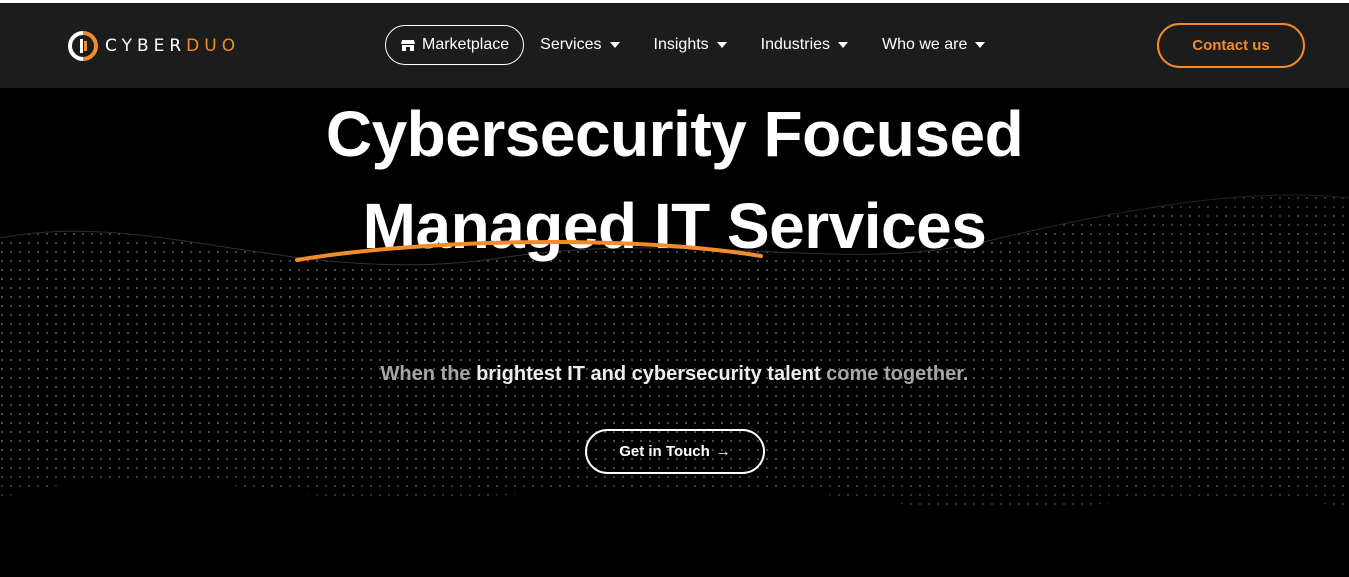 This screenshot has height=577, width=1349. I want to click on nav-item-label: Who we are, so click(925, 44).